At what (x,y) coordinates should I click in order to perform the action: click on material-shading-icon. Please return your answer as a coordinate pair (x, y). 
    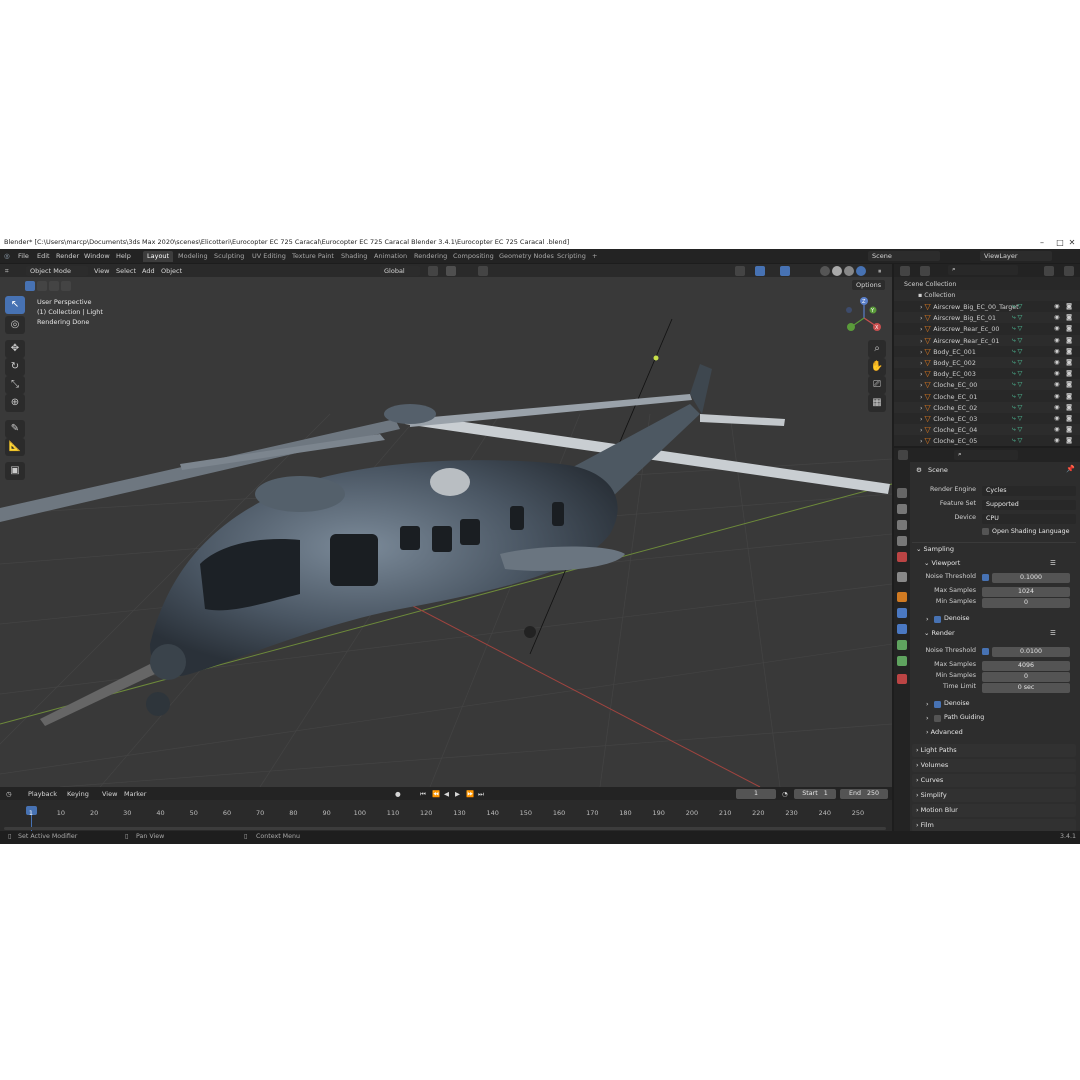
    Looking at the image, I should click on (849, 271).